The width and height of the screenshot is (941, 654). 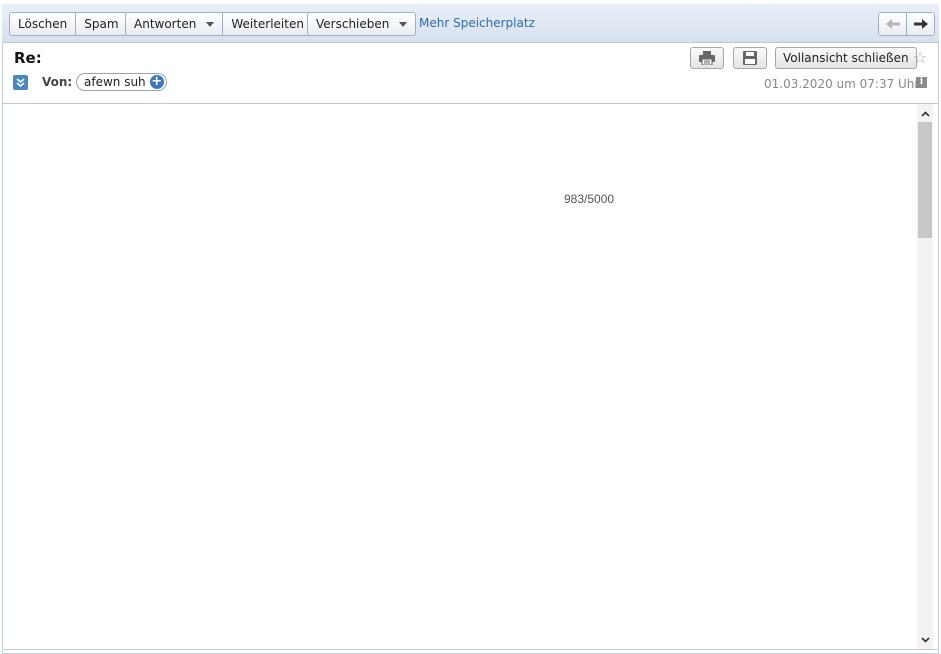 I want to click on from-label: Von:, so click(x=57, y=82).